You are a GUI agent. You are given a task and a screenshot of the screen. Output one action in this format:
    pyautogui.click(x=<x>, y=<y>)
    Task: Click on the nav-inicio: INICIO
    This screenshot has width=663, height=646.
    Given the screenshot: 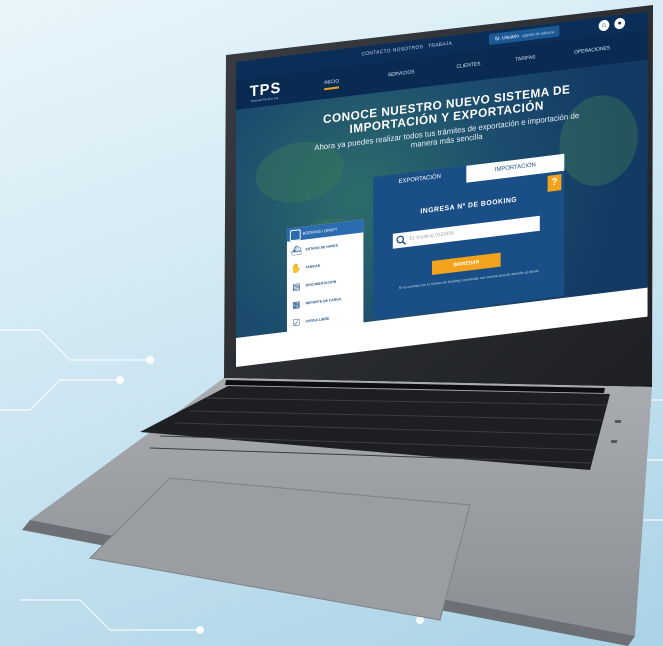 What is the action you would take?
    pyautogui.click(x=332, y=84)
    